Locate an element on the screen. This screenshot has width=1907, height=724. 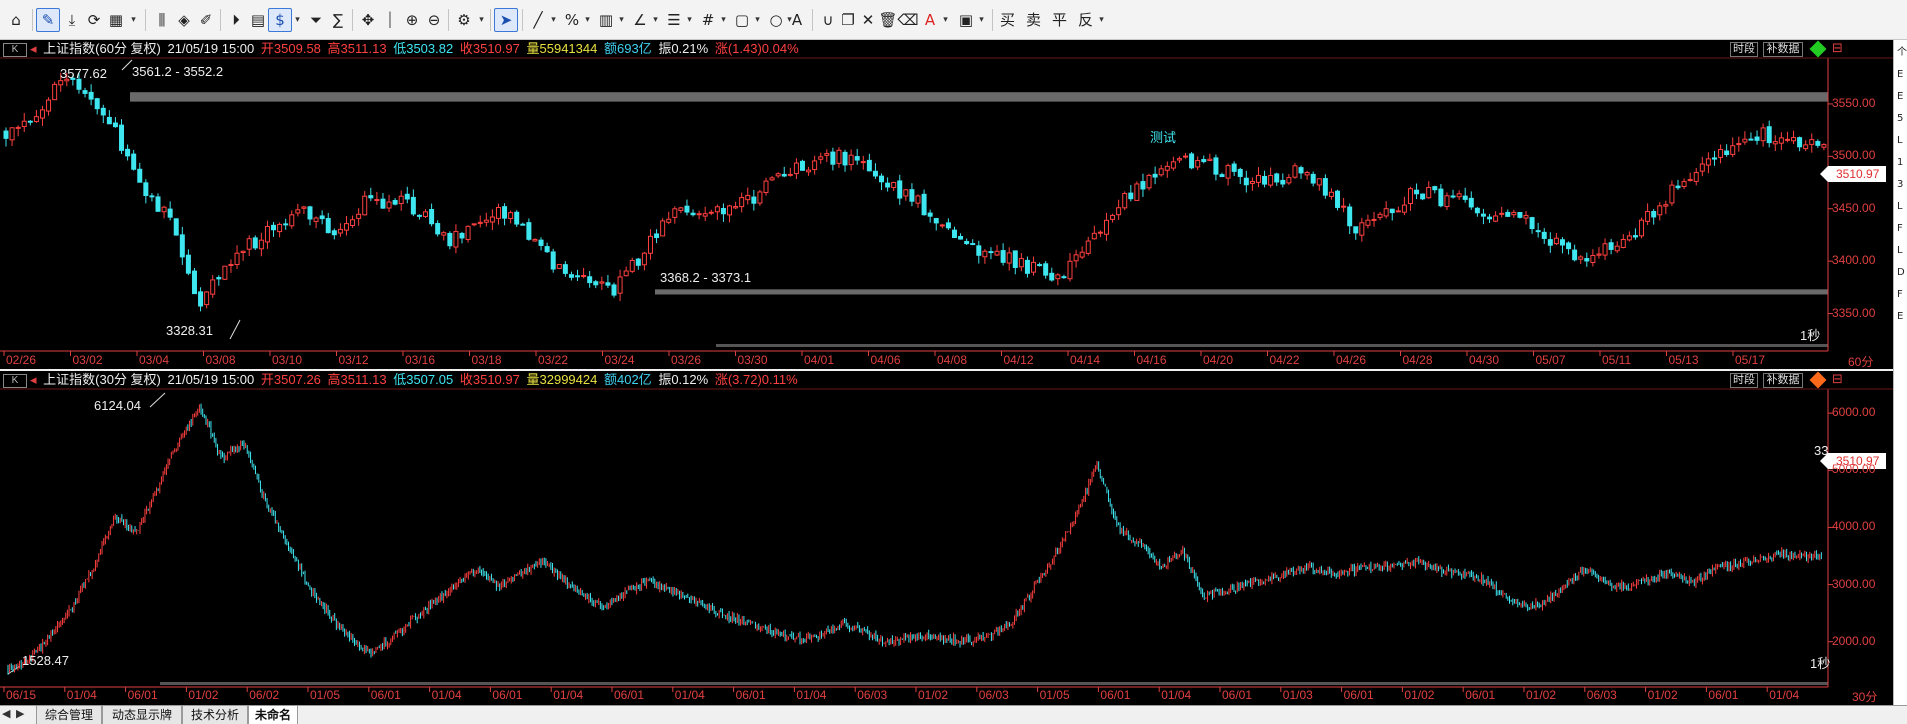
close-position-button: 平 is located at coordinates (1059, 20).